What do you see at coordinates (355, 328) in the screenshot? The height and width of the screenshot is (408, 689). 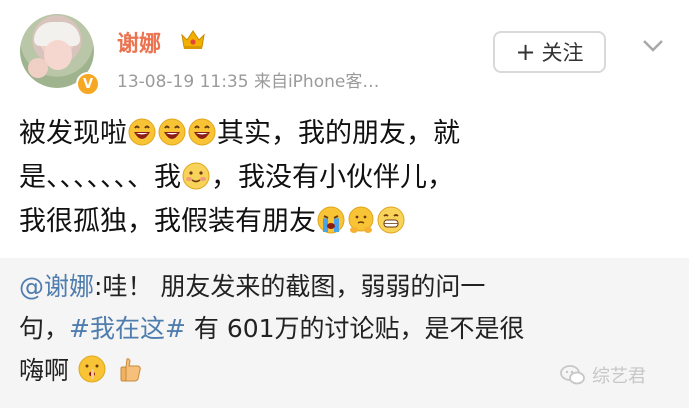 I see `repost-line2-end: 有 601万的讨论贴，是不是很` at bounding box center [355, 328].